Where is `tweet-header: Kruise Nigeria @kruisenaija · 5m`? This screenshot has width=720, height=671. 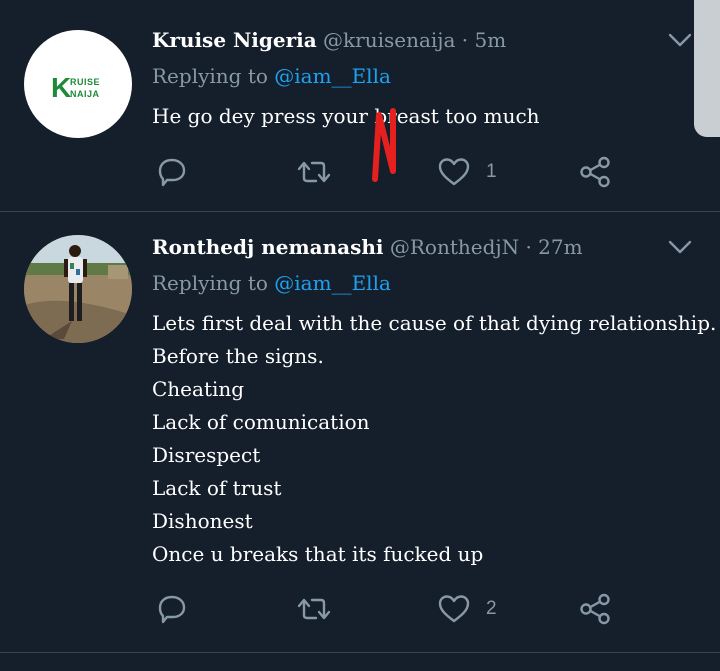 tweet-header: Kruise Nigeria @kruisenaija · 5m is located at coordinates (329, 40).